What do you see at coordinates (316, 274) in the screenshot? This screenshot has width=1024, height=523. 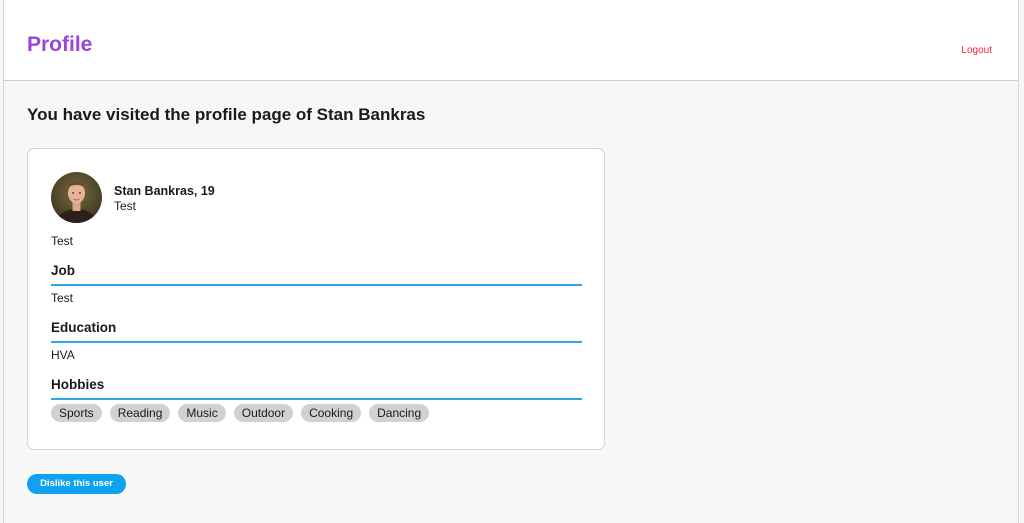 I see `job-heading: Job` at bounding box center [316, 274].